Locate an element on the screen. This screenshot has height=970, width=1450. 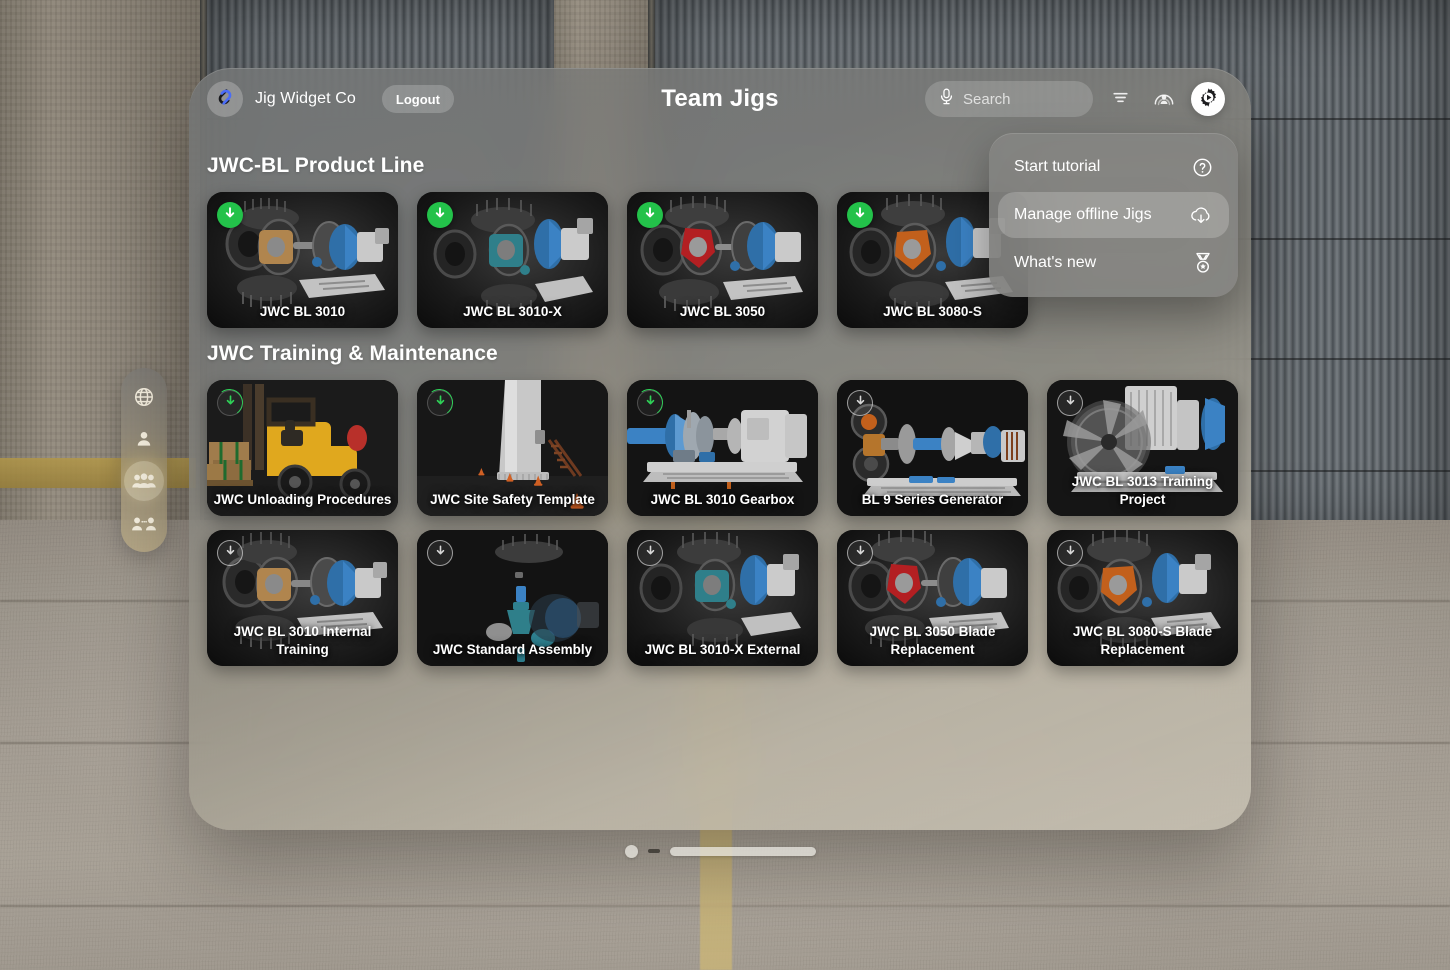
sidebar-item-shared is located at coordinates (144, 523).